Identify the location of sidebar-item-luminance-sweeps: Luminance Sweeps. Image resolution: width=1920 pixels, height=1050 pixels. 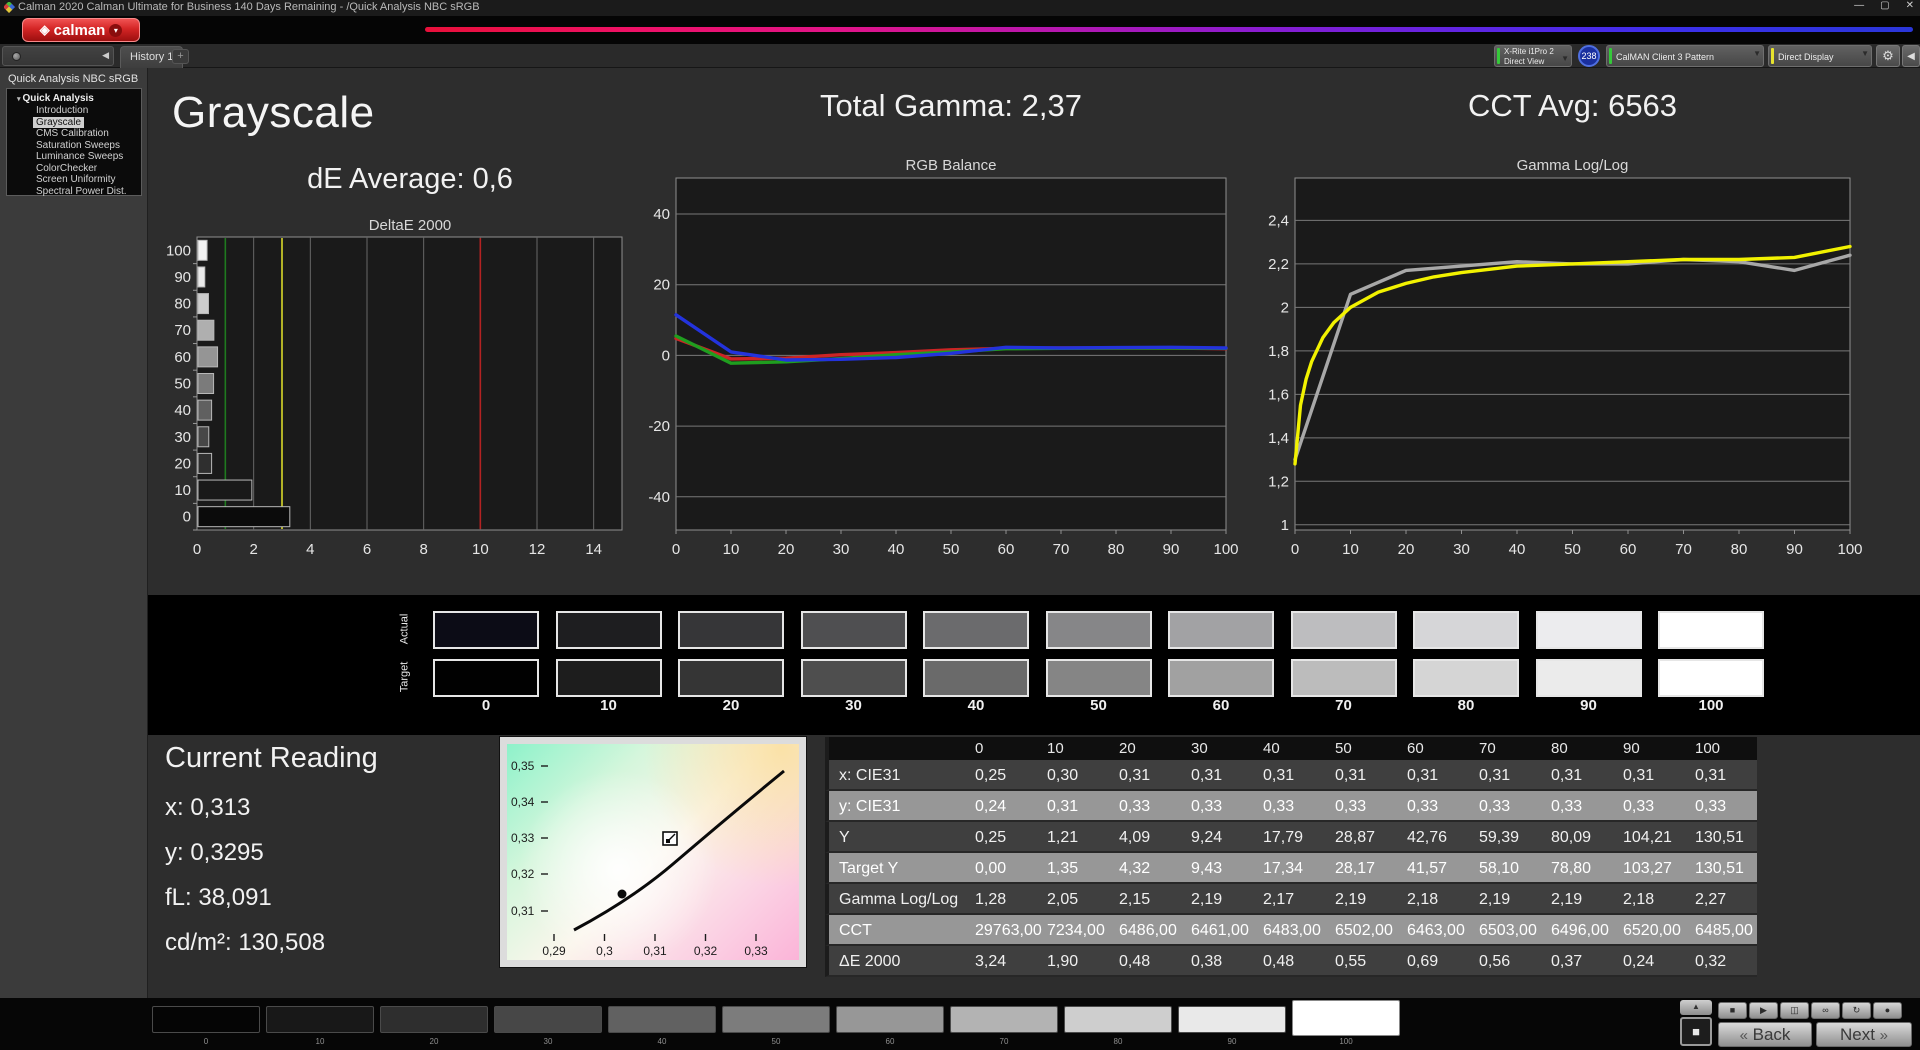
(79, 157).